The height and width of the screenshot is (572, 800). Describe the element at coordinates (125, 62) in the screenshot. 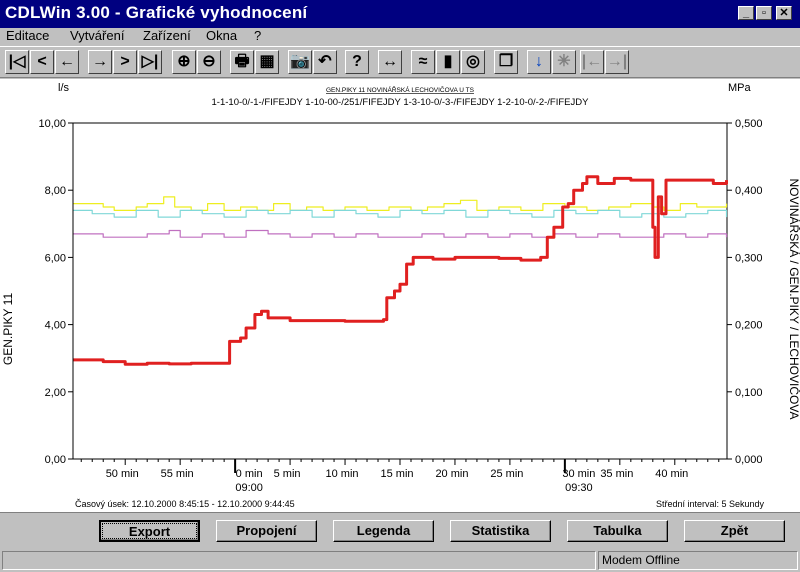

I see `next-page-icon: >` at that location.